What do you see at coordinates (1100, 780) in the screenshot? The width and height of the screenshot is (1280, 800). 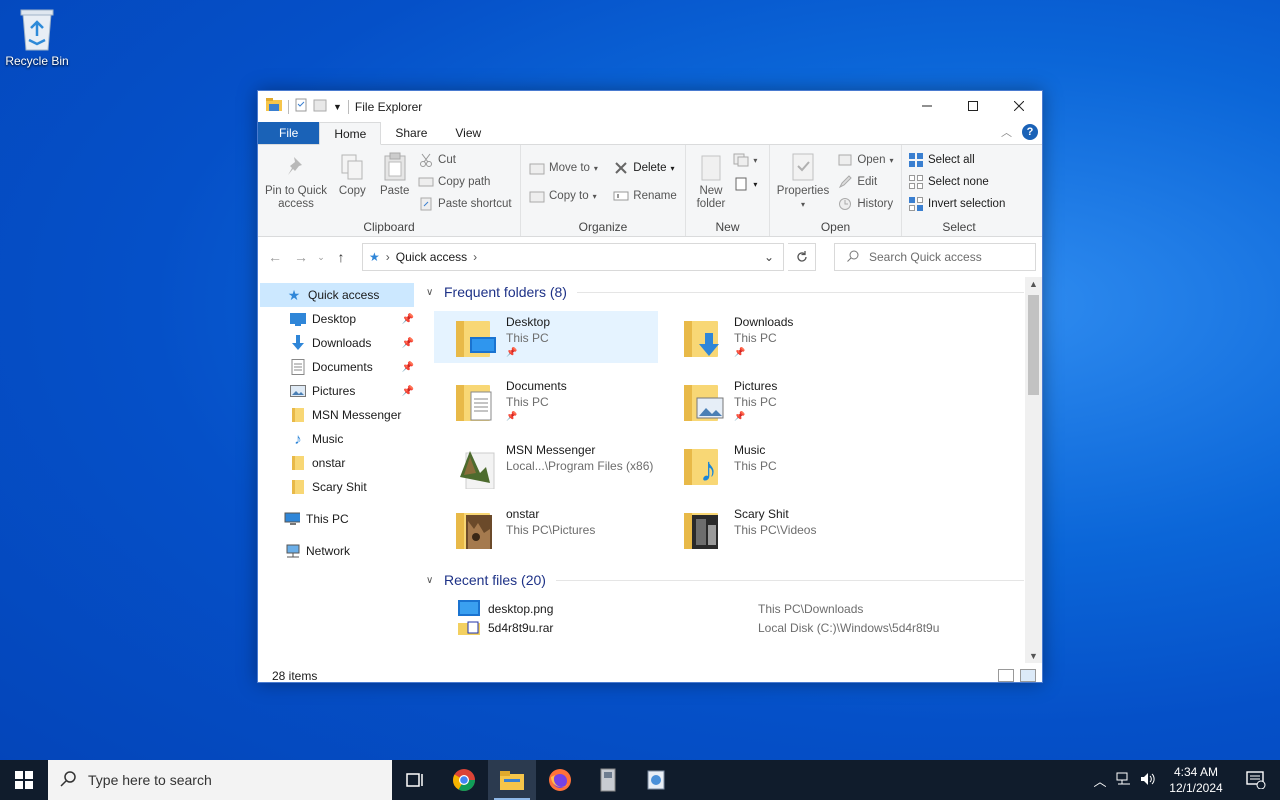 I see `show-hidden-icons-chevron-icon: ︿` at bounding box center [1100, 780].